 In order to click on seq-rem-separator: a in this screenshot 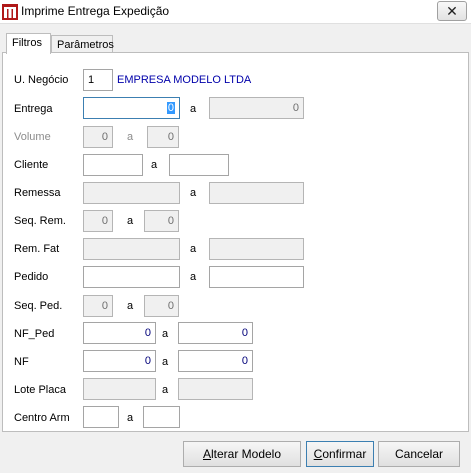, I will do `click(130, 221)`.